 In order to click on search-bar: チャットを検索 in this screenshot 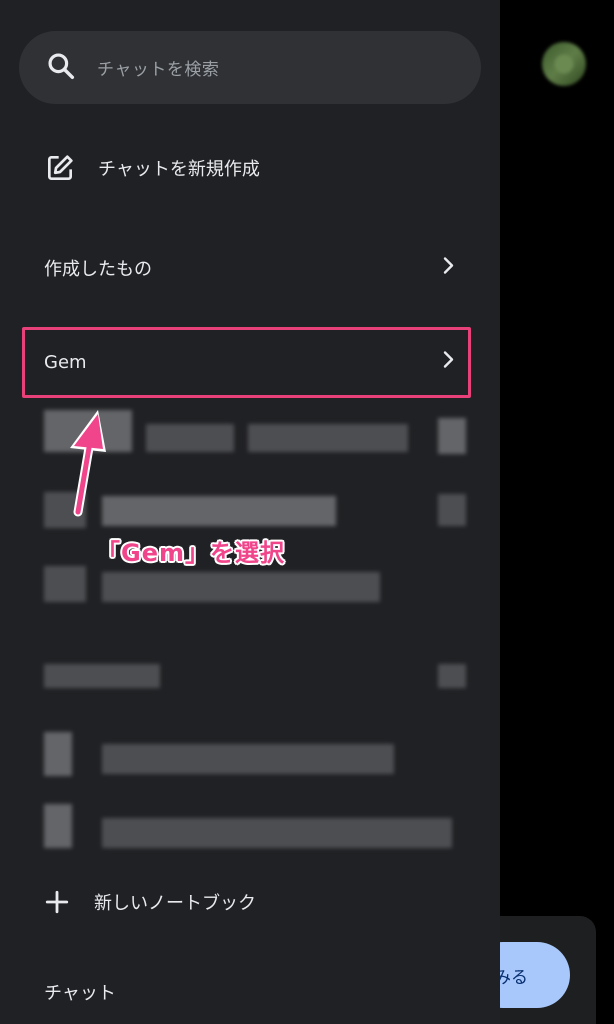, I will do `click(250, 67)`.